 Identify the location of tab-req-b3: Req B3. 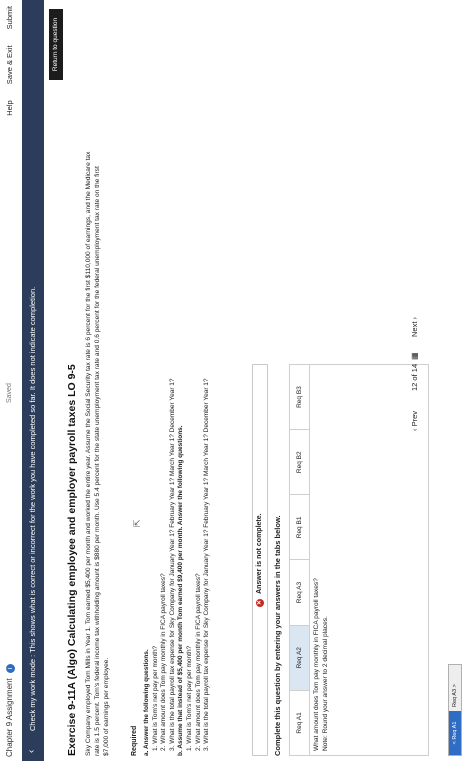
(299, 397).